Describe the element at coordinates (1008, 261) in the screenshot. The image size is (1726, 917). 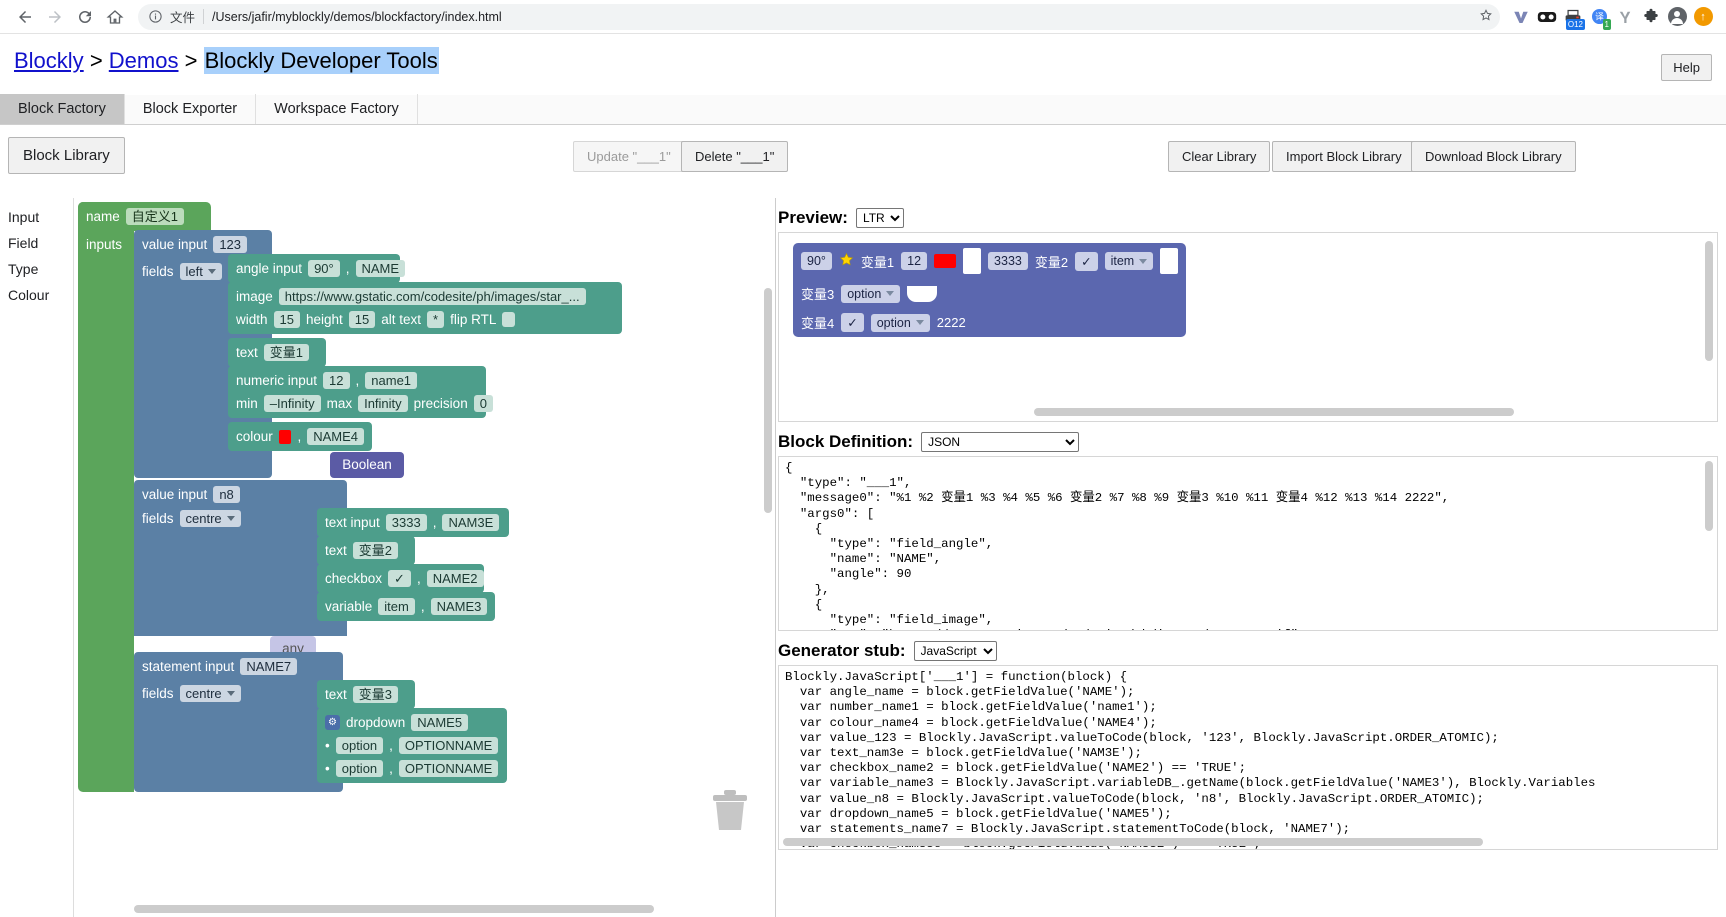
I see `preview-text-input-field: 3333` at that location.